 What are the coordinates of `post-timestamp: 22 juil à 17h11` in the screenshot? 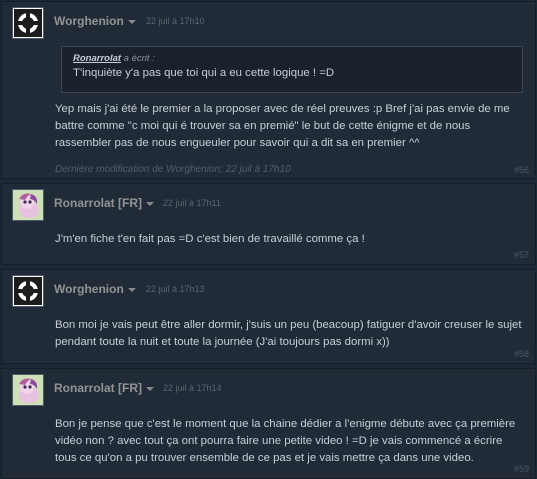 It's located at (192, 203).